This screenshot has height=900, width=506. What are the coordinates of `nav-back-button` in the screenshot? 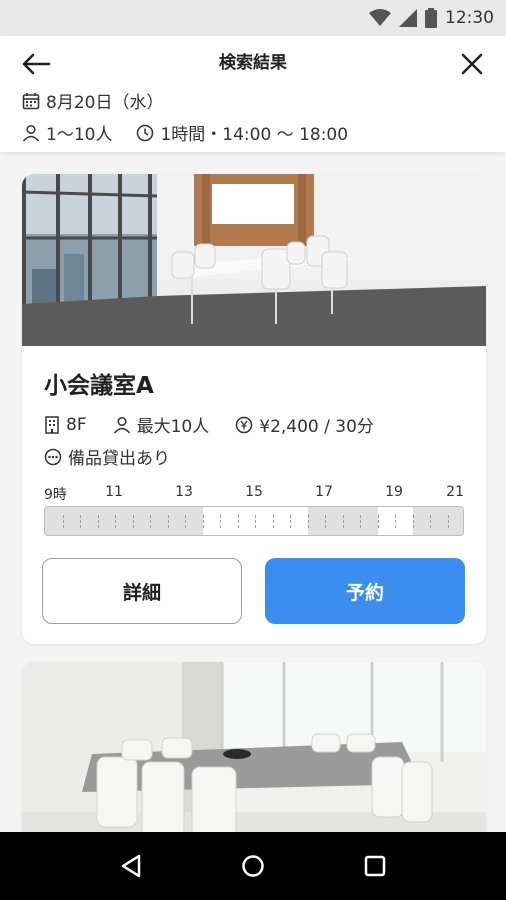 It's located at (131, 866).